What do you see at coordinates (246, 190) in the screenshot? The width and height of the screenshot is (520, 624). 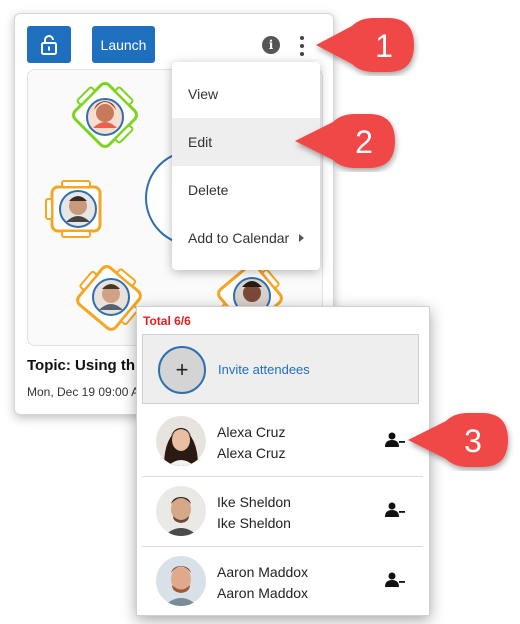 I see `menu-item-delete: Delete` at bounding box center [246, 190].